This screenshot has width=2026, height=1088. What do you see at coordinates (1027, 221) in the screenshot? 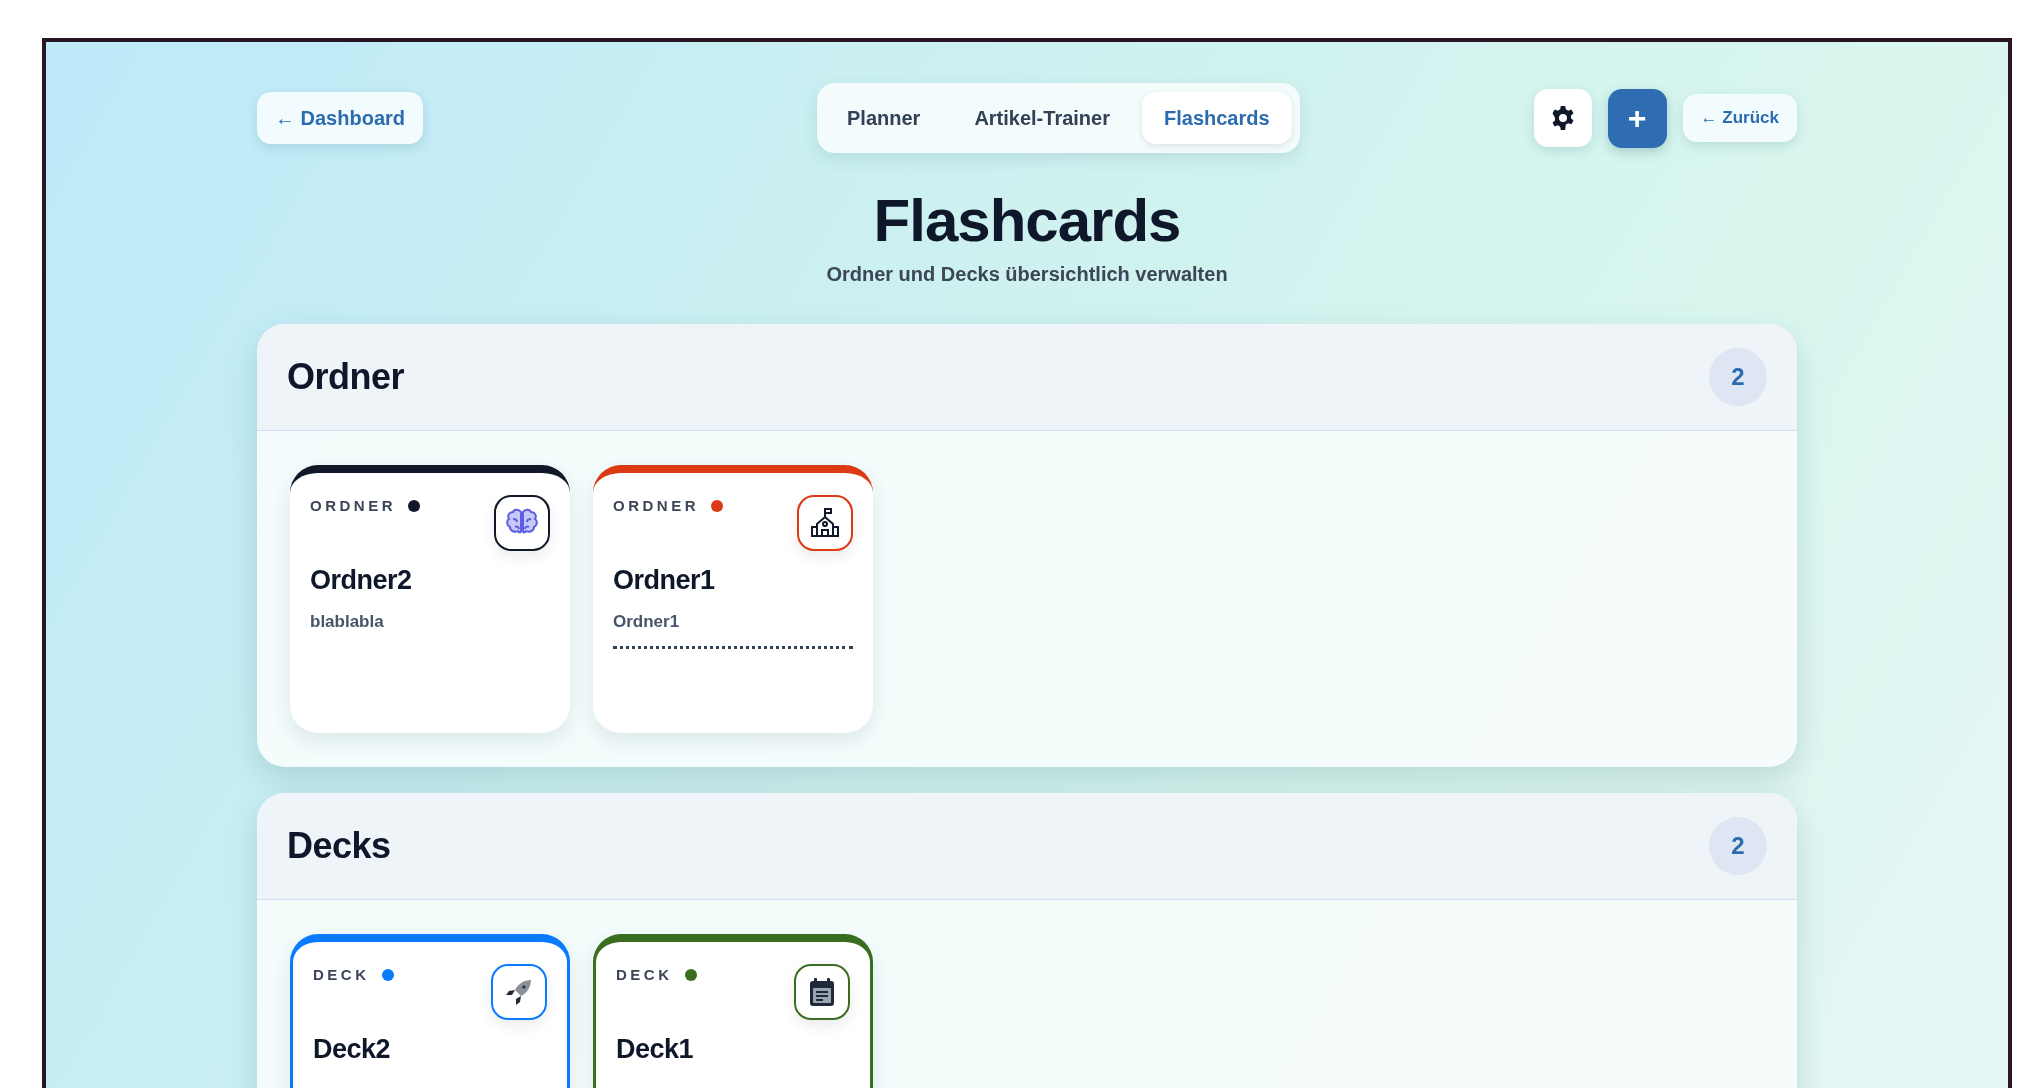
I see `page-title: Flashcards` at bounding box center [1027, 221].